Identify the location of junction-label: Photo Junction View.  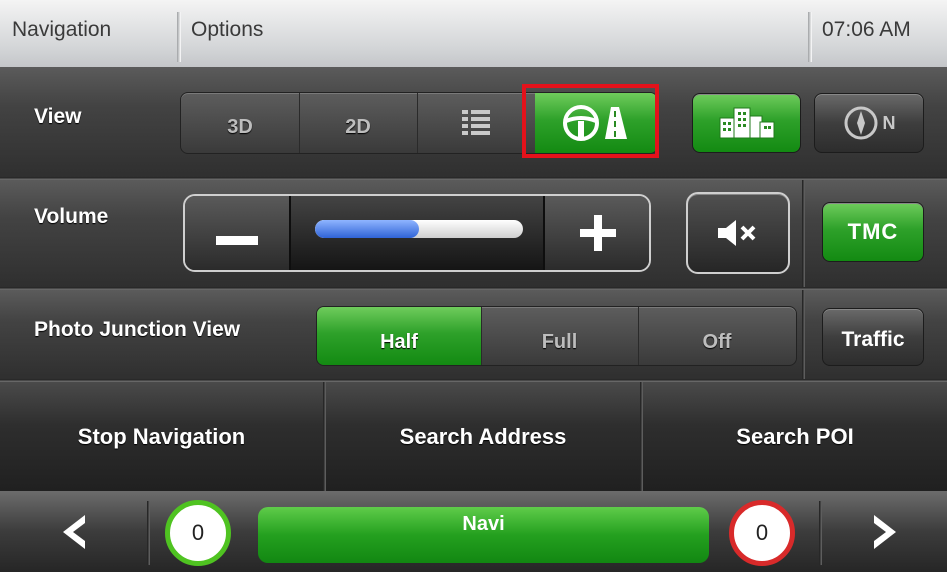
(137, 329).